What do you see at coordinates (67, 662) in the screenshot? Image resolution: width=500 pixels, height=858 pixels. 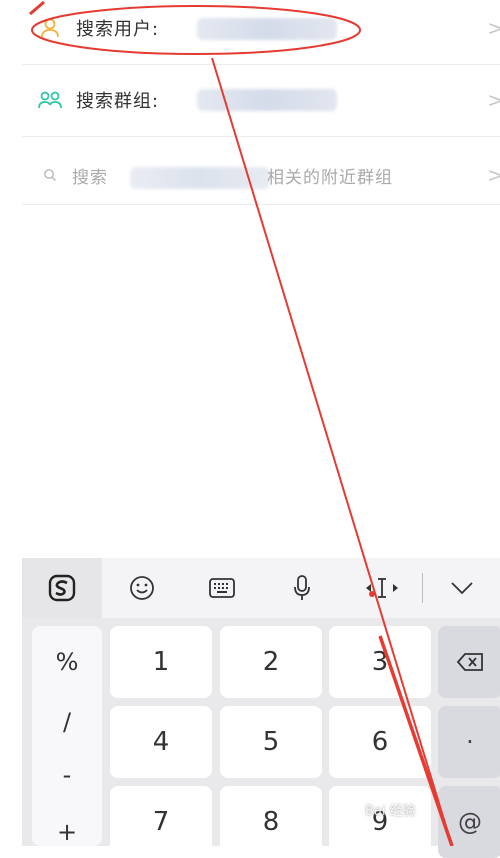 I see `symbol-key: %` at bounding box center [67, 662].